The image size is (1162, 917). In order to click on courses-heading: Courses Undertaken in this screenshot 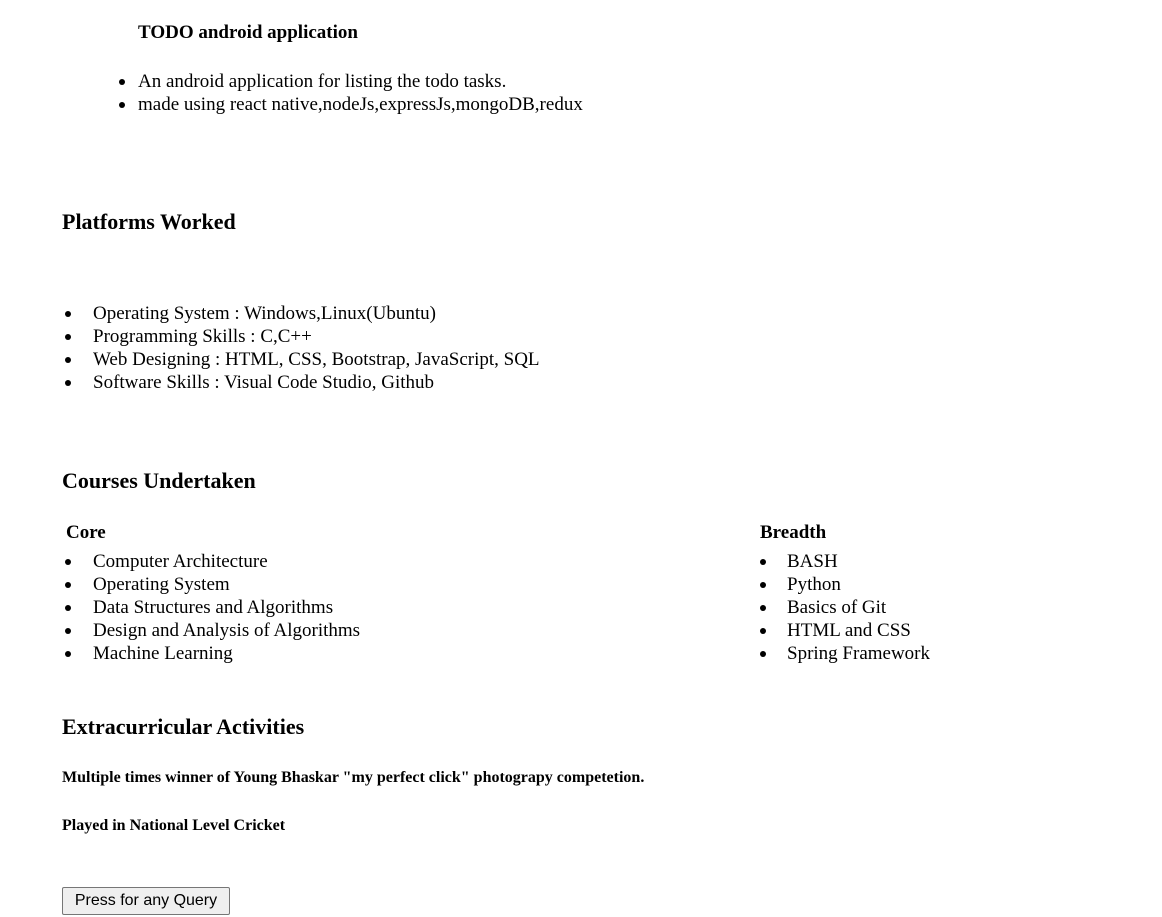, I will do `click(159, 480)`.